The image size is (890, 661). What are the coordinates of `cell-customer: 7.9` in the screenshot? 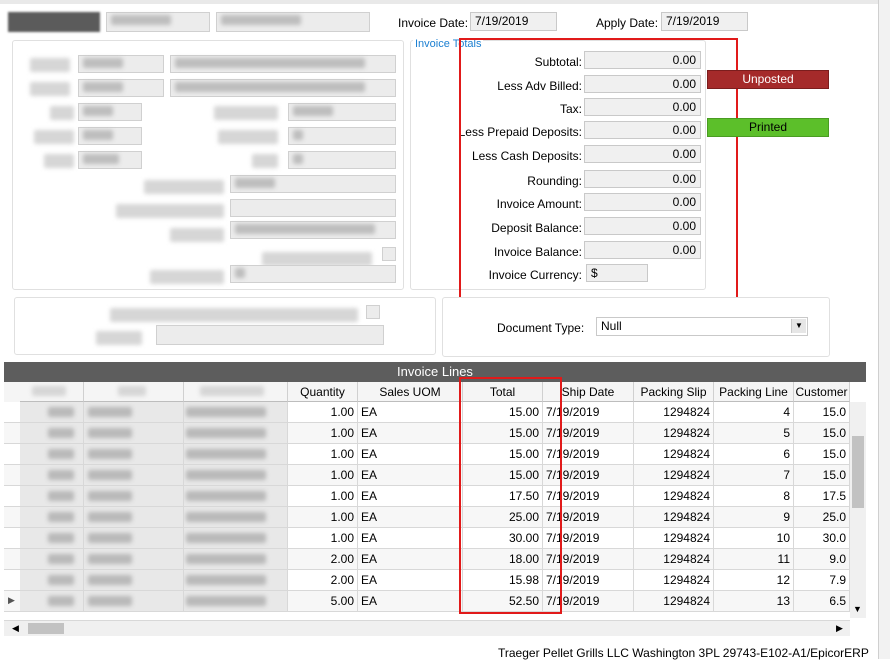 It's located at (822, 580).